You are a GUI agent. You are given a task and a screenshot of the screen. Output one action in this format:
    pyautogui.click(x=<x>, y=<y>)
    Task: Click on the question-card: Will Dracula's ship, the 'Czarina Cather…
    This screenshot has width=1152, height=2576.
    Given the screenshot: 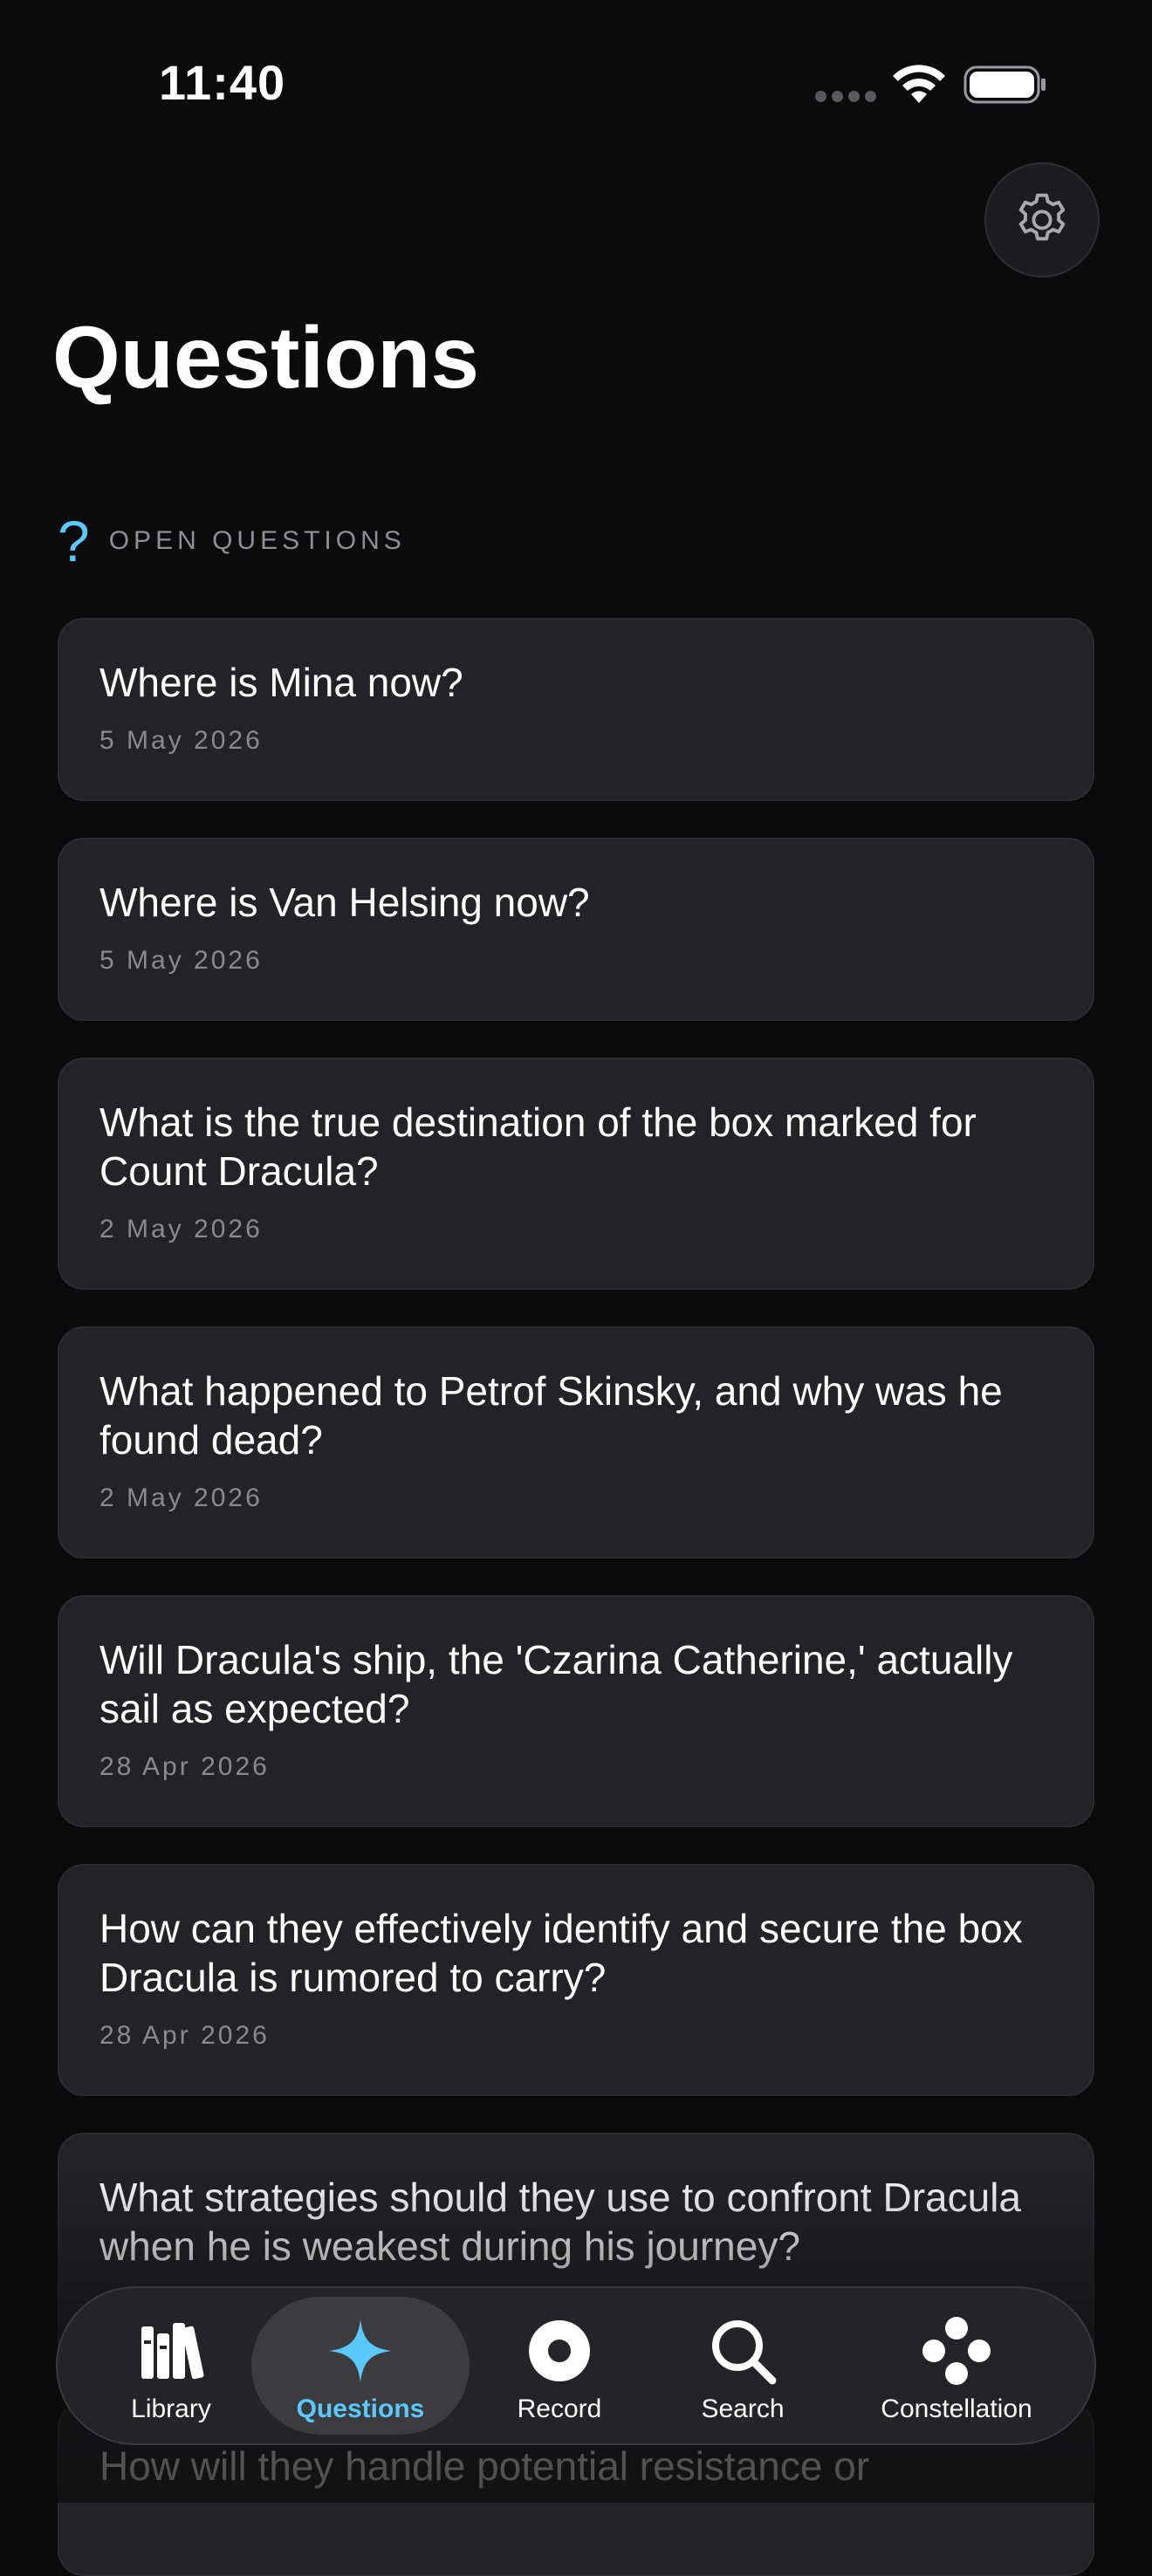 What is the action you would take?
    pyautogui.click(x=576, y=1711)
    